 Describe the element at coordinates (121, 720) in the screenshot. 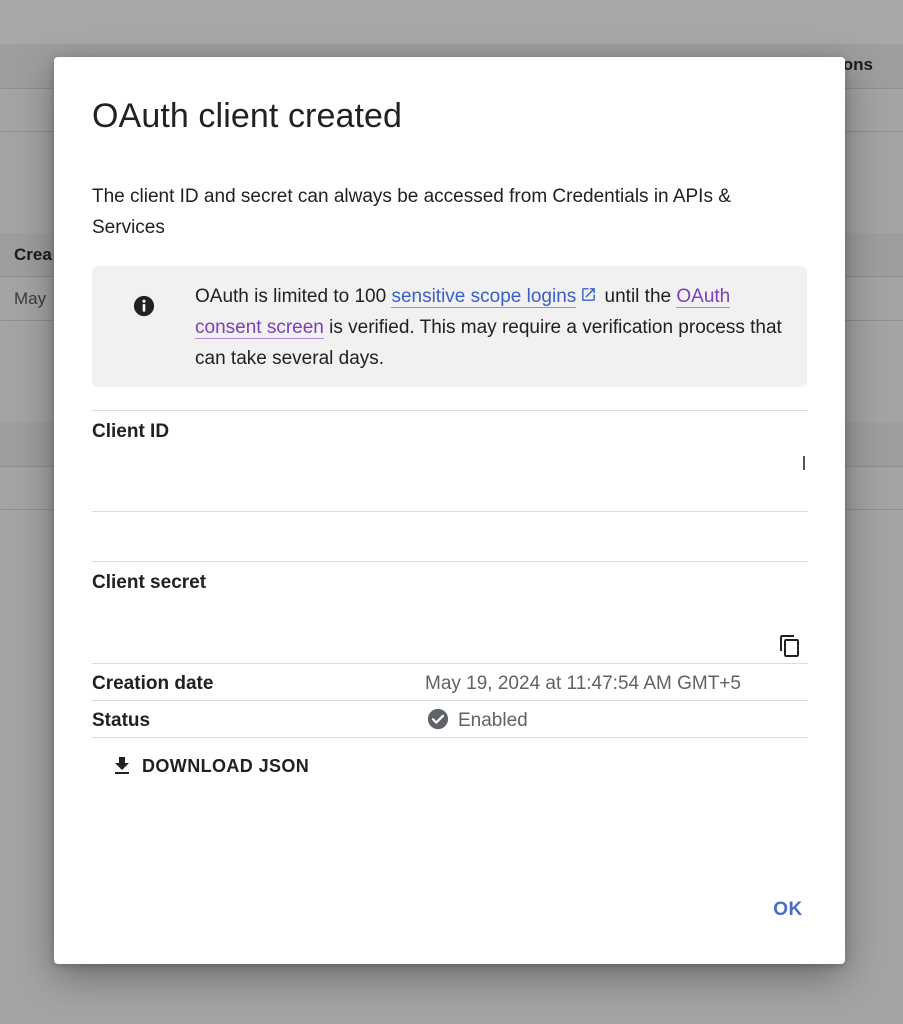

I see `status-label: Status` at that location.